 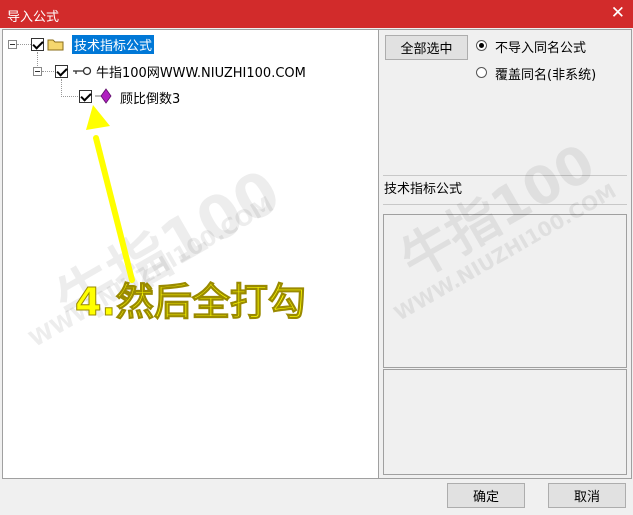 What do you see at coordinates (545, 73) in the screenshot?
I see `radio-overwrite-label: 覆盖同名(非系统)` at bounding box center [545, 73].